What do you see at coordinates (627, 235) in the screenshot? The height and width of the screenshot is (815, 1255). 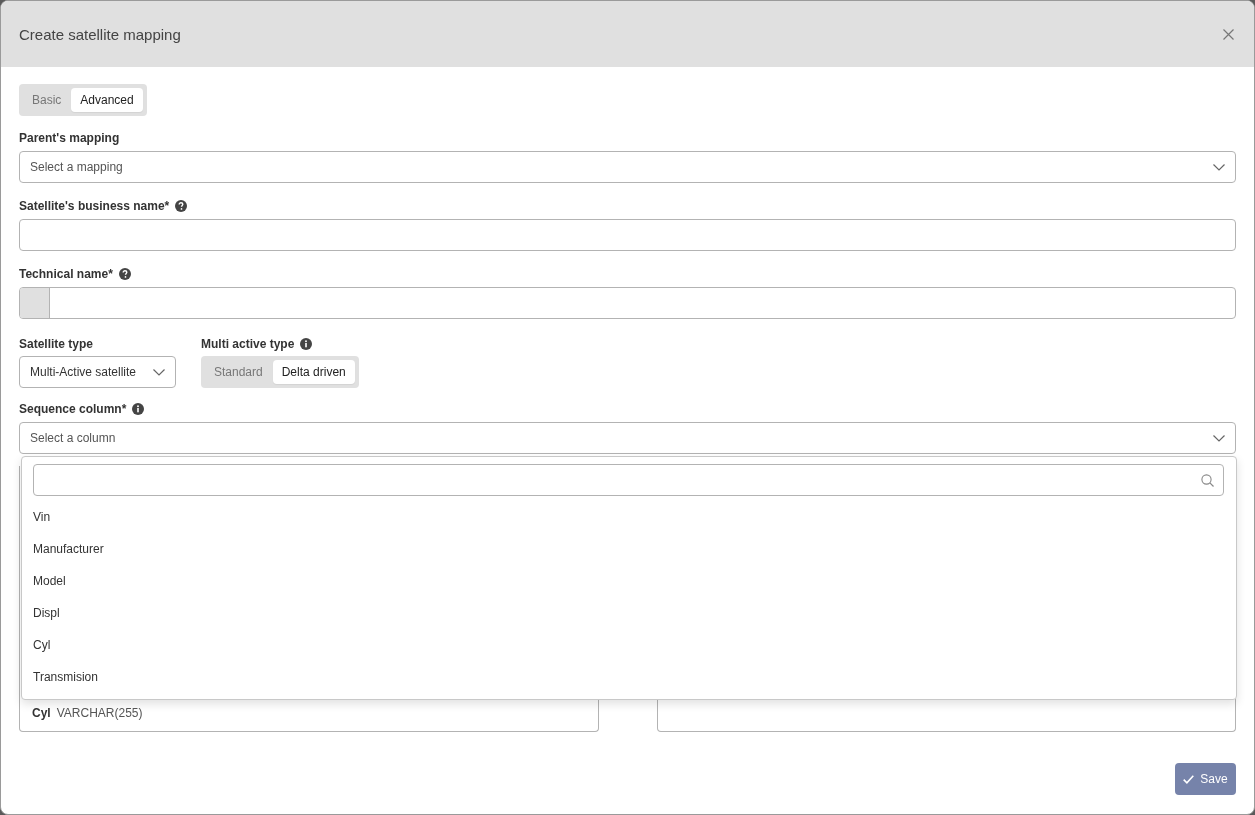 I see `business-name-input` at bounding box center [627, 235].